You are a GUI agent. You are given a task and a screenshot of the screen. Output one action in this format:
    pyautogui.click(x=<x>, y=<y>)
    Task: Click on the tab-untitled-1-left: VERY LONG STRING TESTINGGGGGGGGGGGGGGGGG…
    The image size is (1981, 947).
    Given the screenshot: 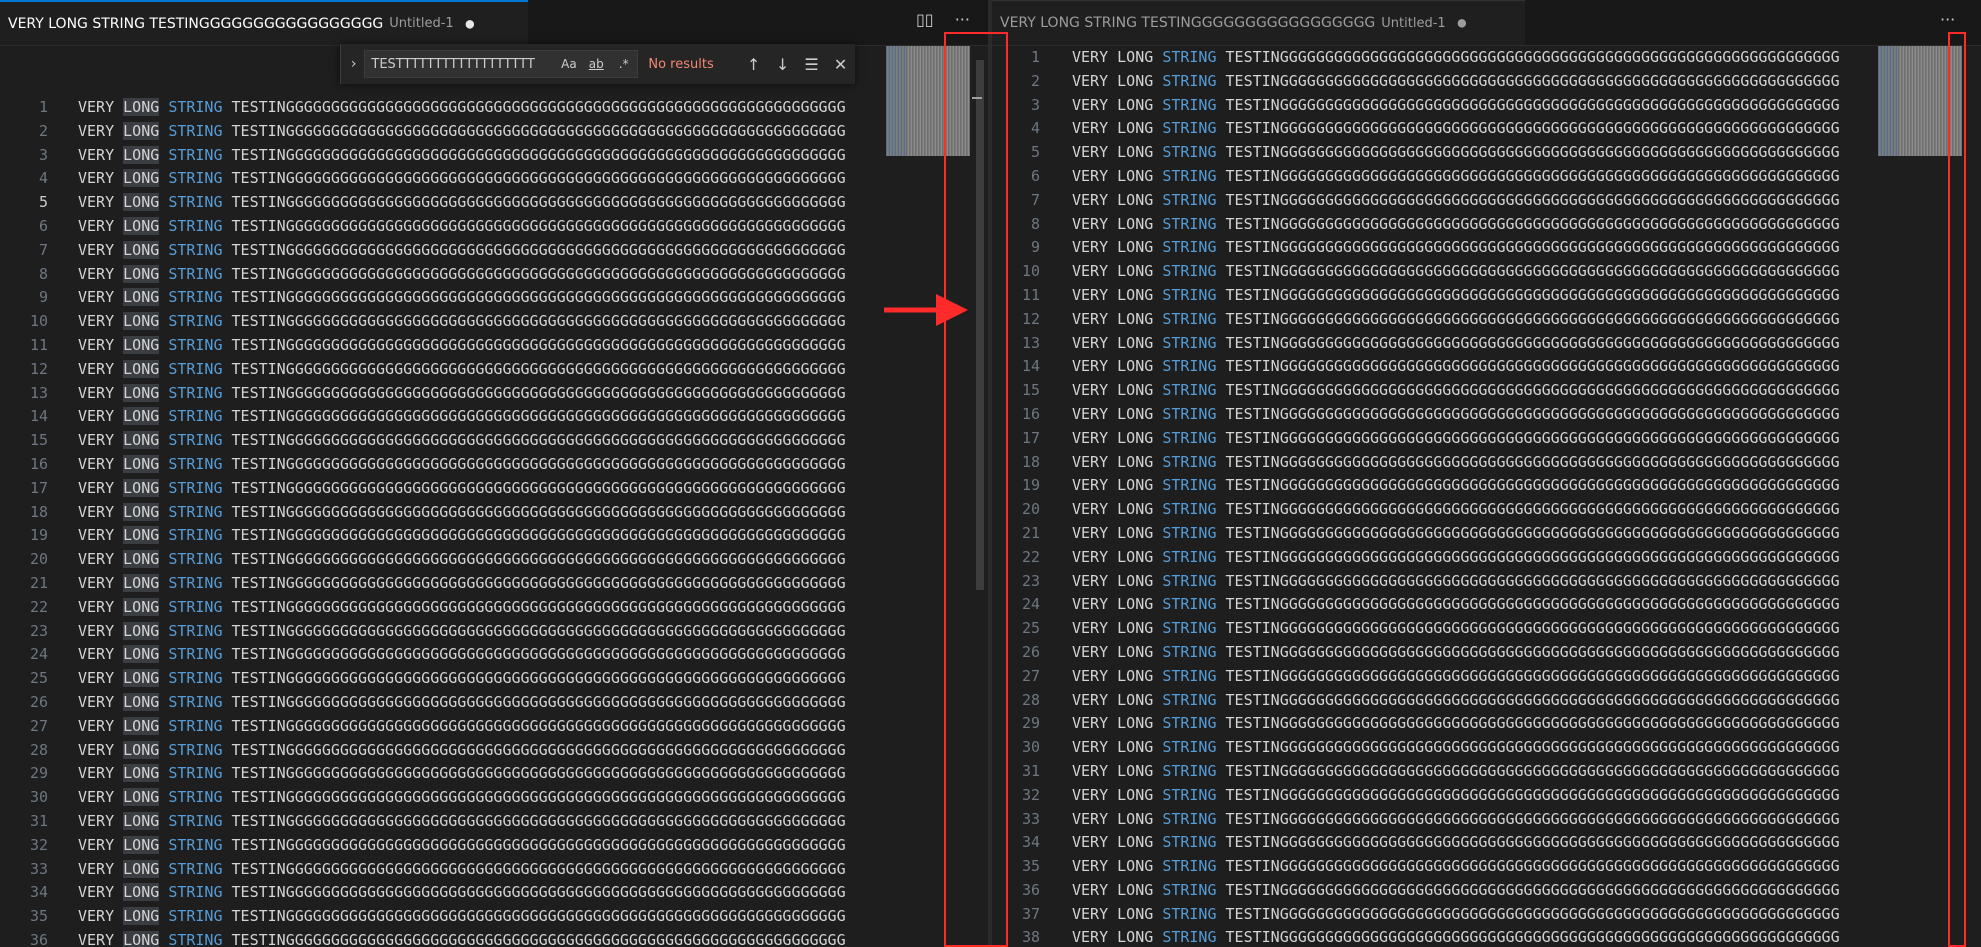 What is the action you would take?
    pyautogui.click(x=264, y=22)
    